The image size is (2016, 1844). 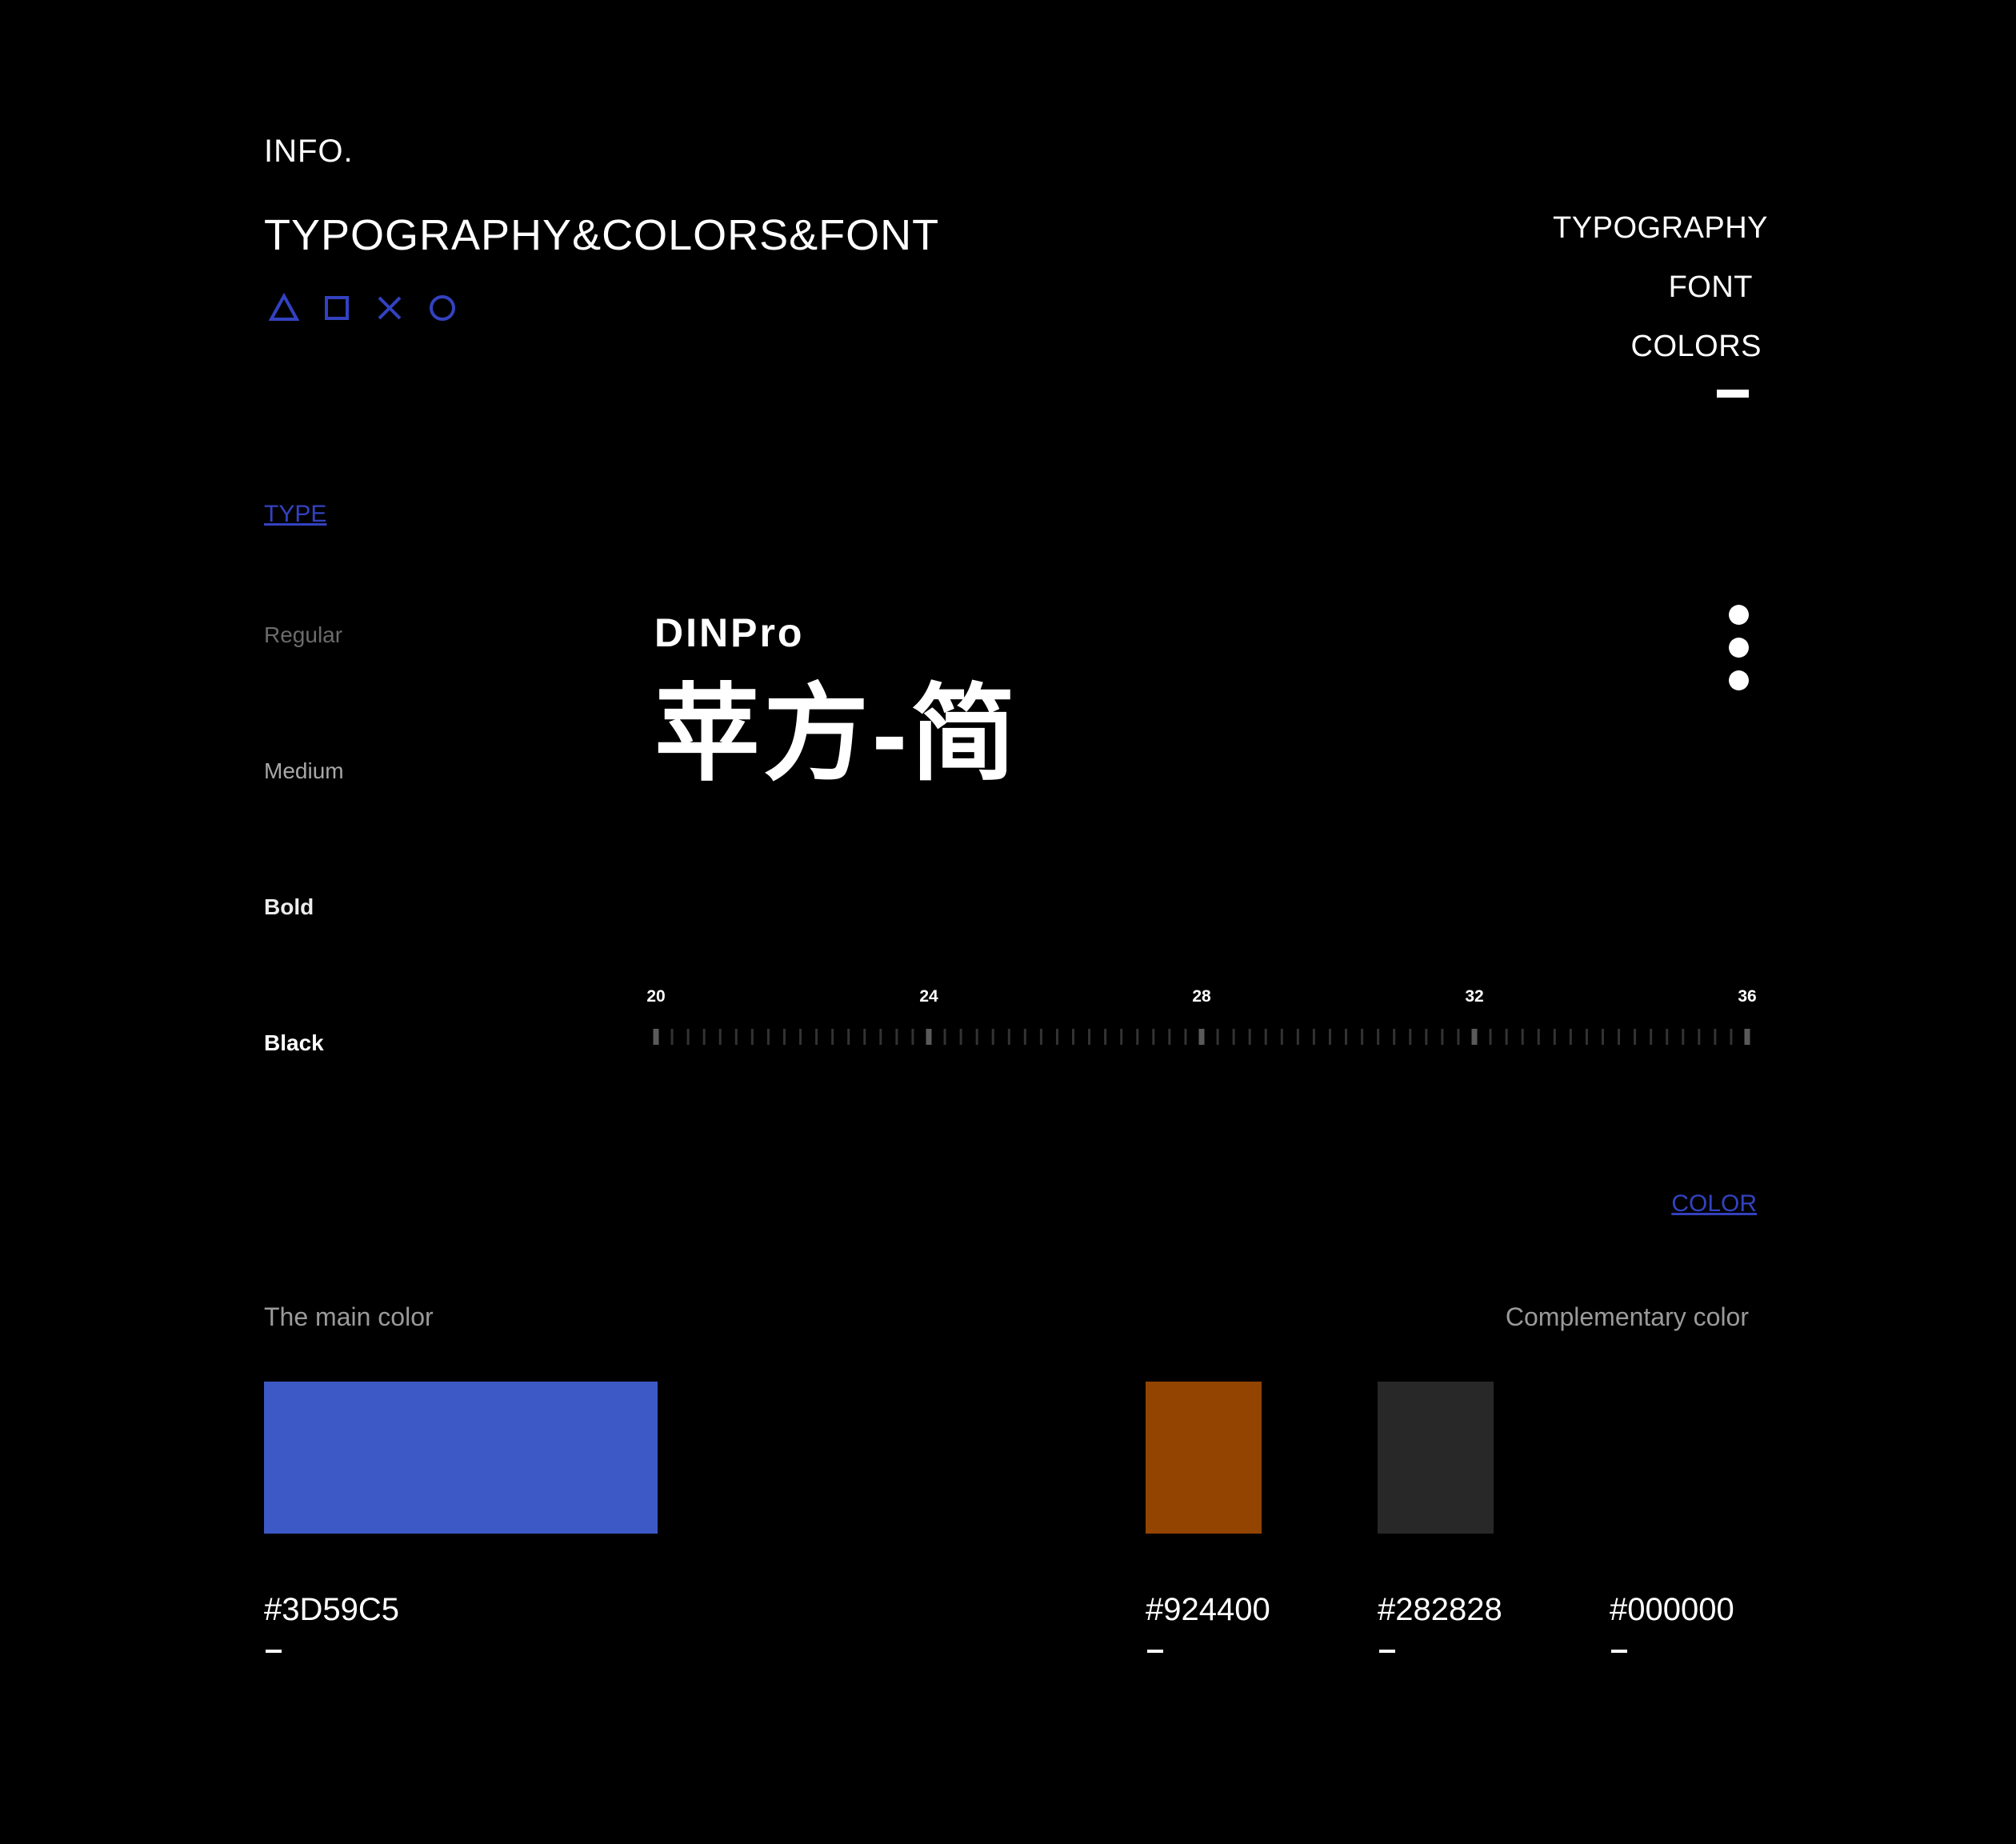 I want to click on cross-icon, so click(x=390, y=308).